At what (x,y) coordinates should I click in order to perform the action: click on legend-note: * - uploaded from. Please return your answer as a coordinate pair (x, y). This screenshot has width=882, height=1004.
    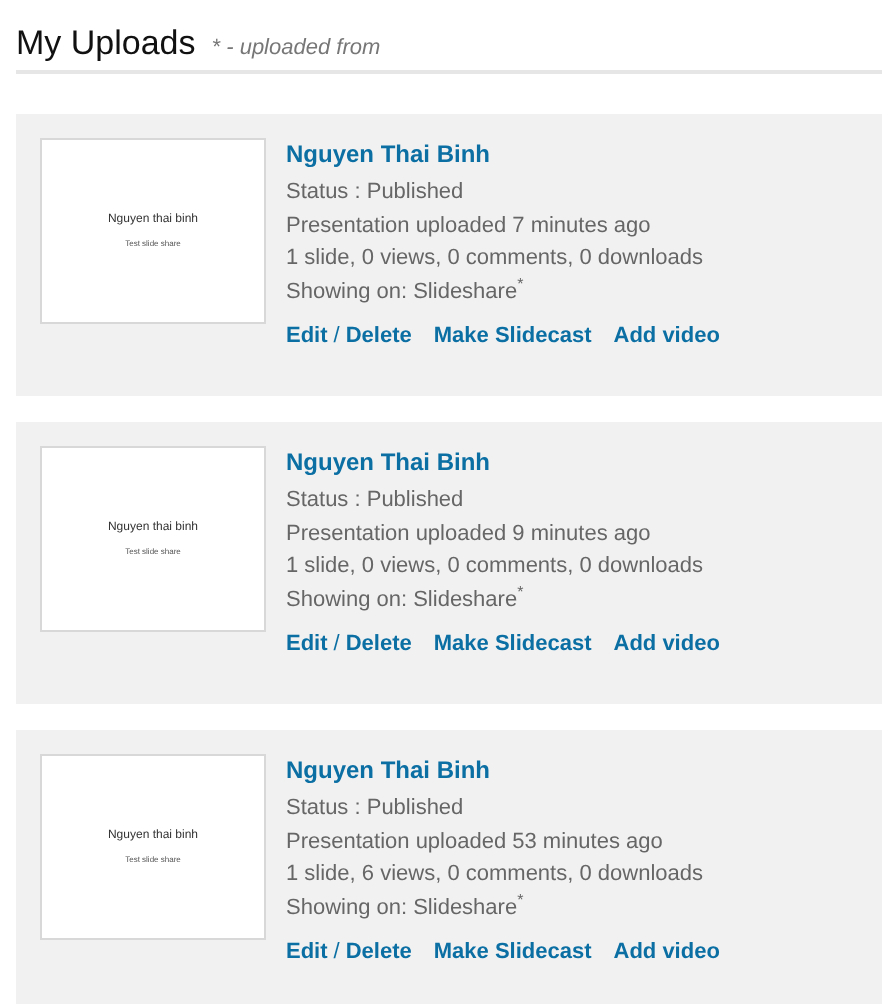
    Looking at the image, I should click on (296, 48).